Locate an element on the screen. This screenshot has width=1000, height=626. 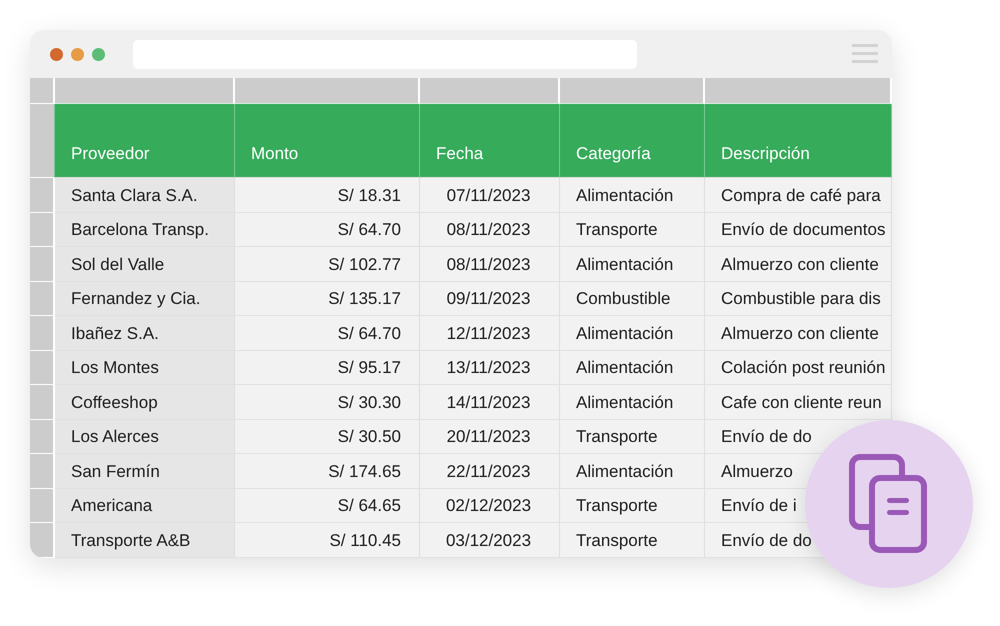
table-cell: Compra de café para is located at coordinates (798, 195).